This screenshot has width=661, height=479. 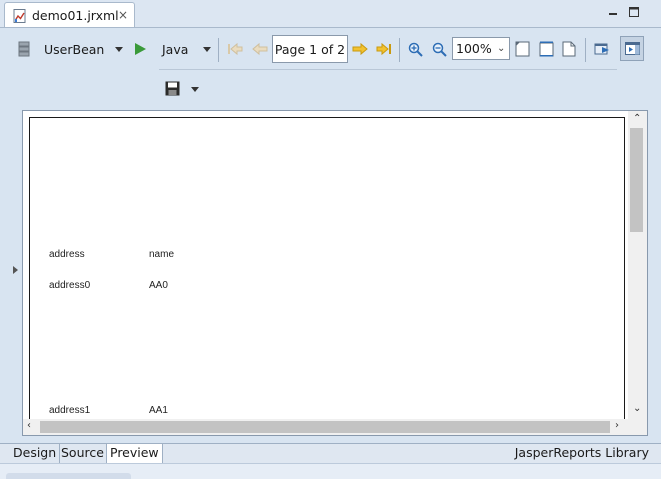 I want to click on first-page-icon, so click(x=235, y=49).